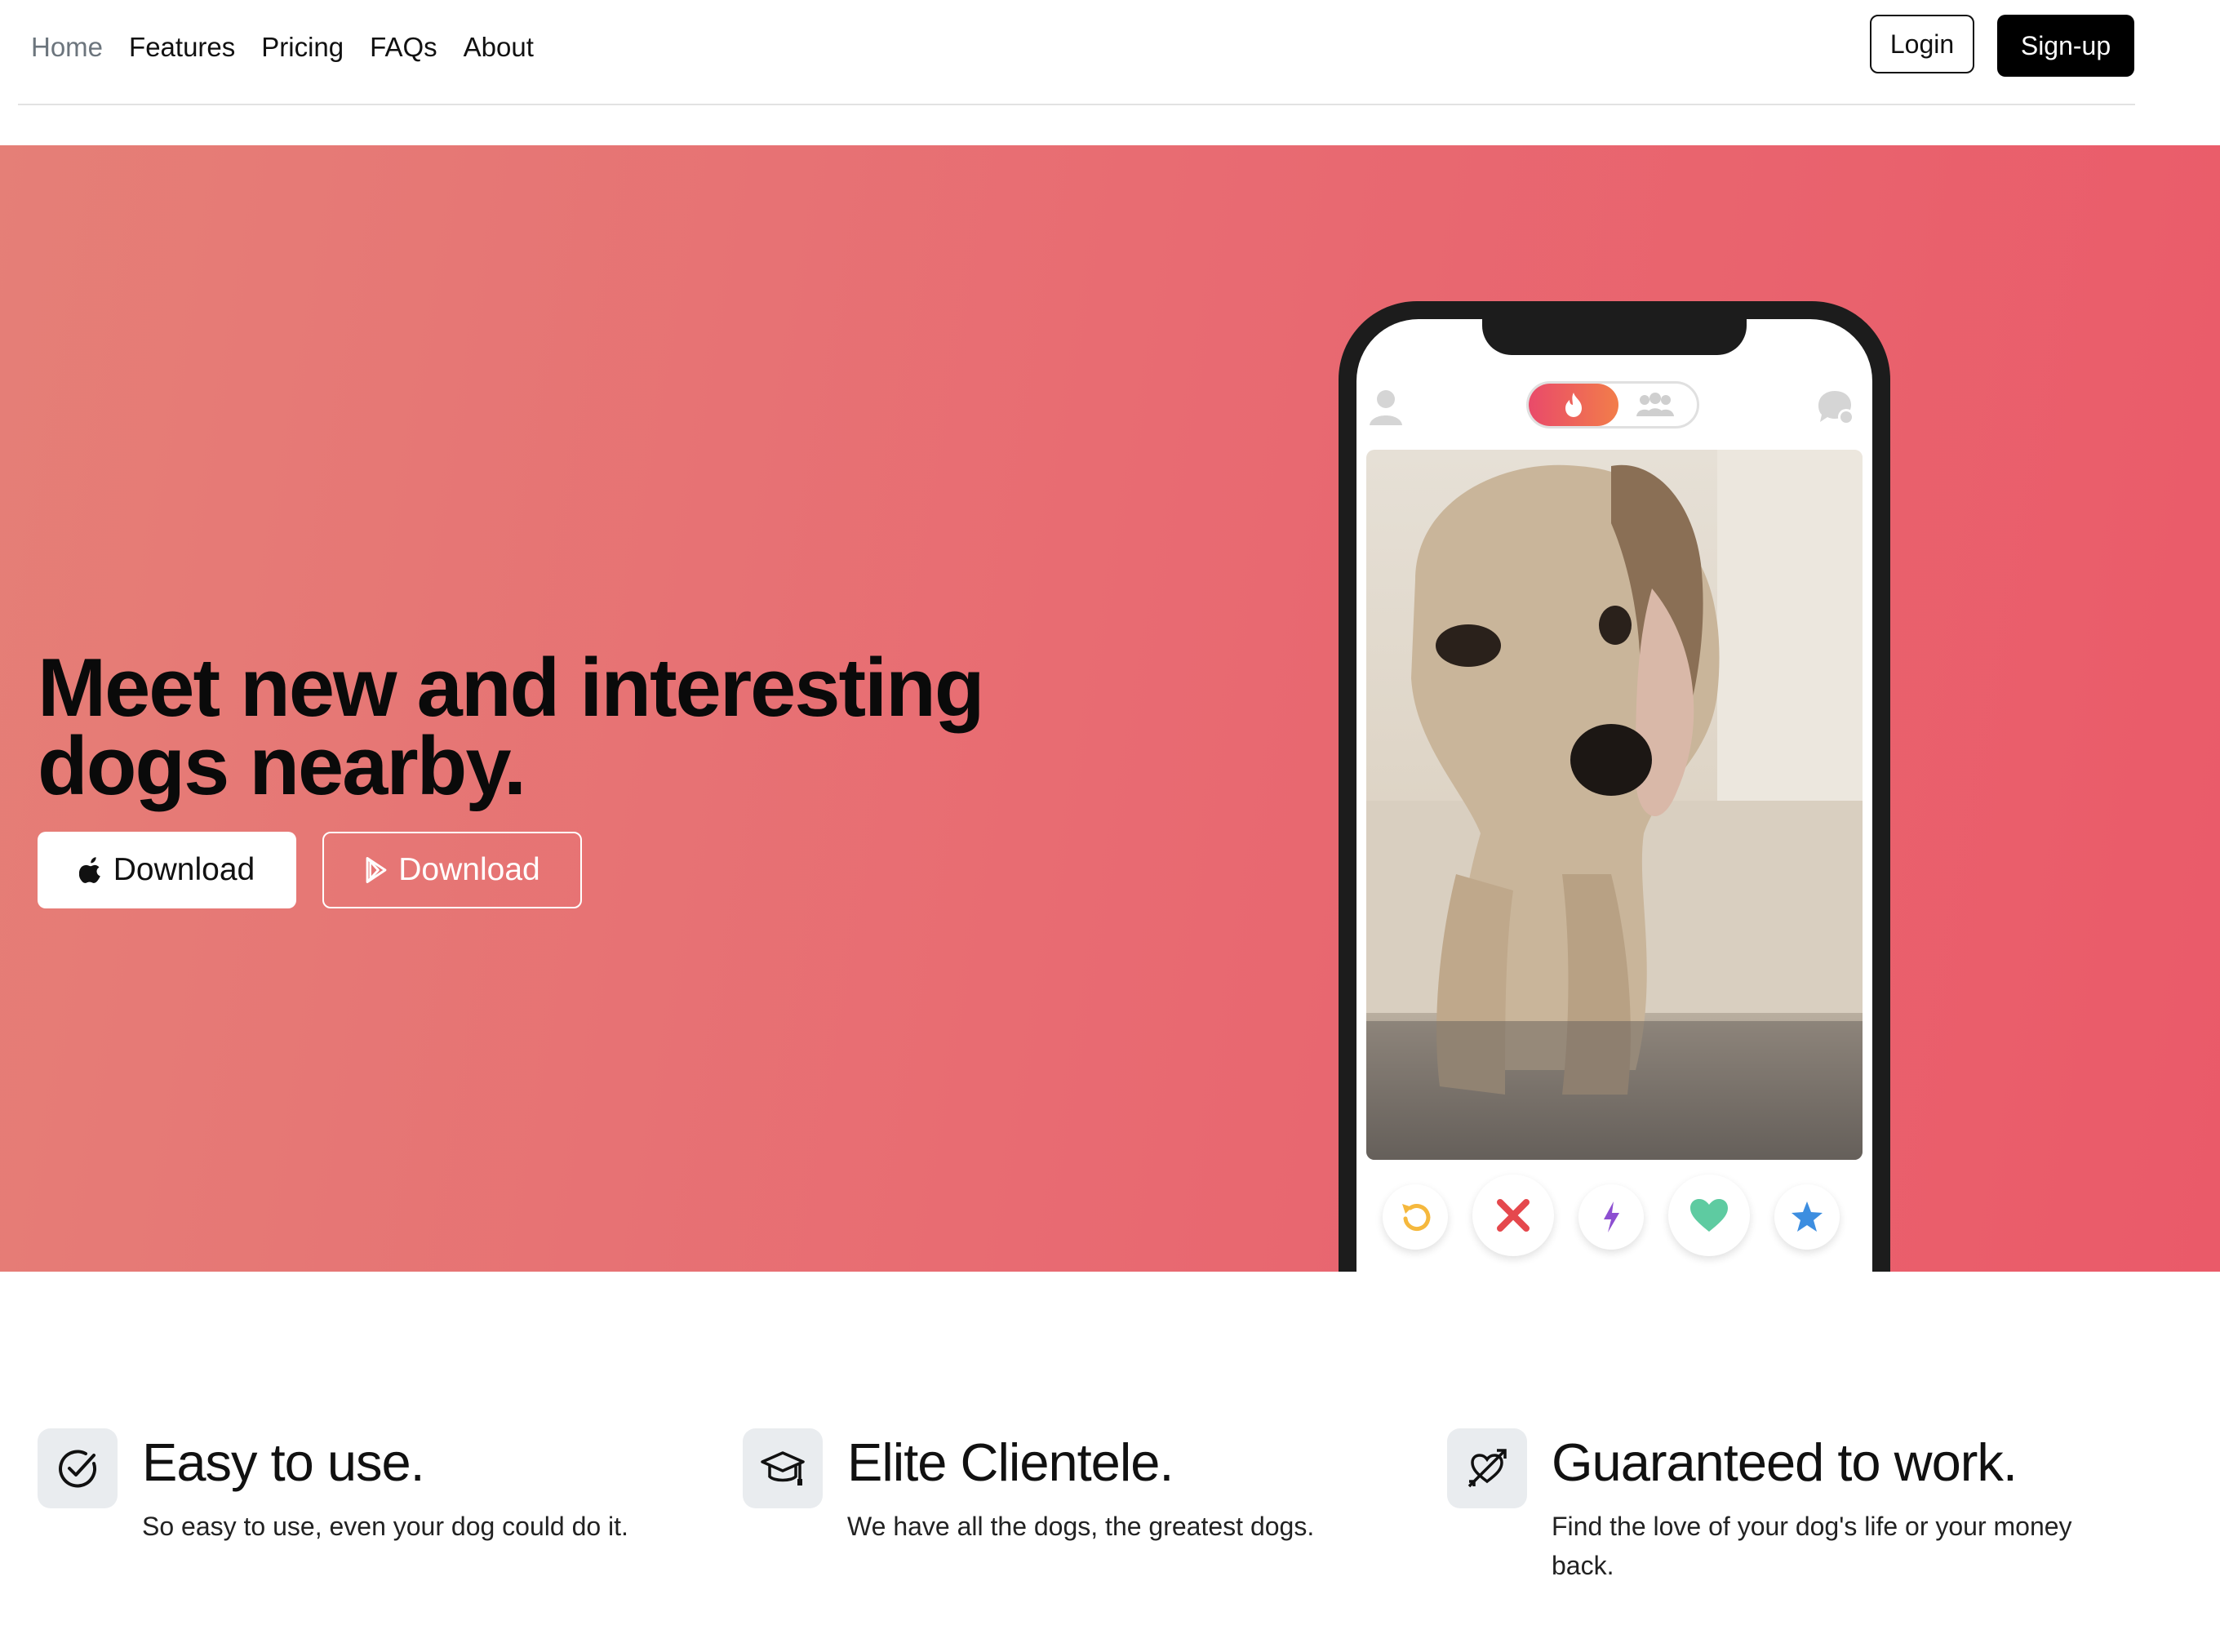 Image resolution: width=2220 pixels, height=1652 pixels. I want to click on close-icon, so click(1513, 1215).